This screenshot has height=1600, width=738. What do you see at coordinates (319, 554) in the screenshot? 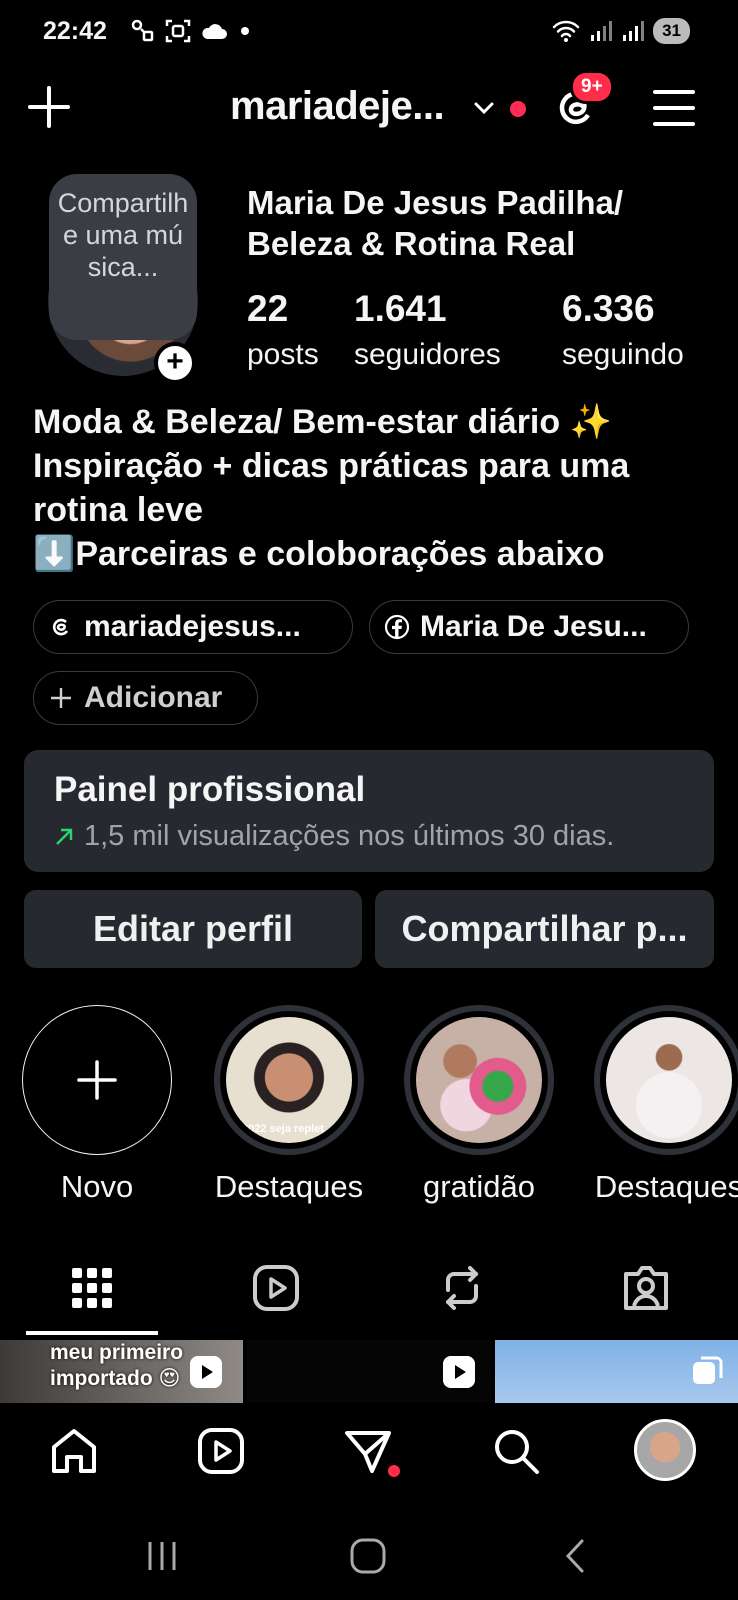
I see `bio-line: ⬇️Parceiras e coloborações abaixo` at bounding box center [319, 554].